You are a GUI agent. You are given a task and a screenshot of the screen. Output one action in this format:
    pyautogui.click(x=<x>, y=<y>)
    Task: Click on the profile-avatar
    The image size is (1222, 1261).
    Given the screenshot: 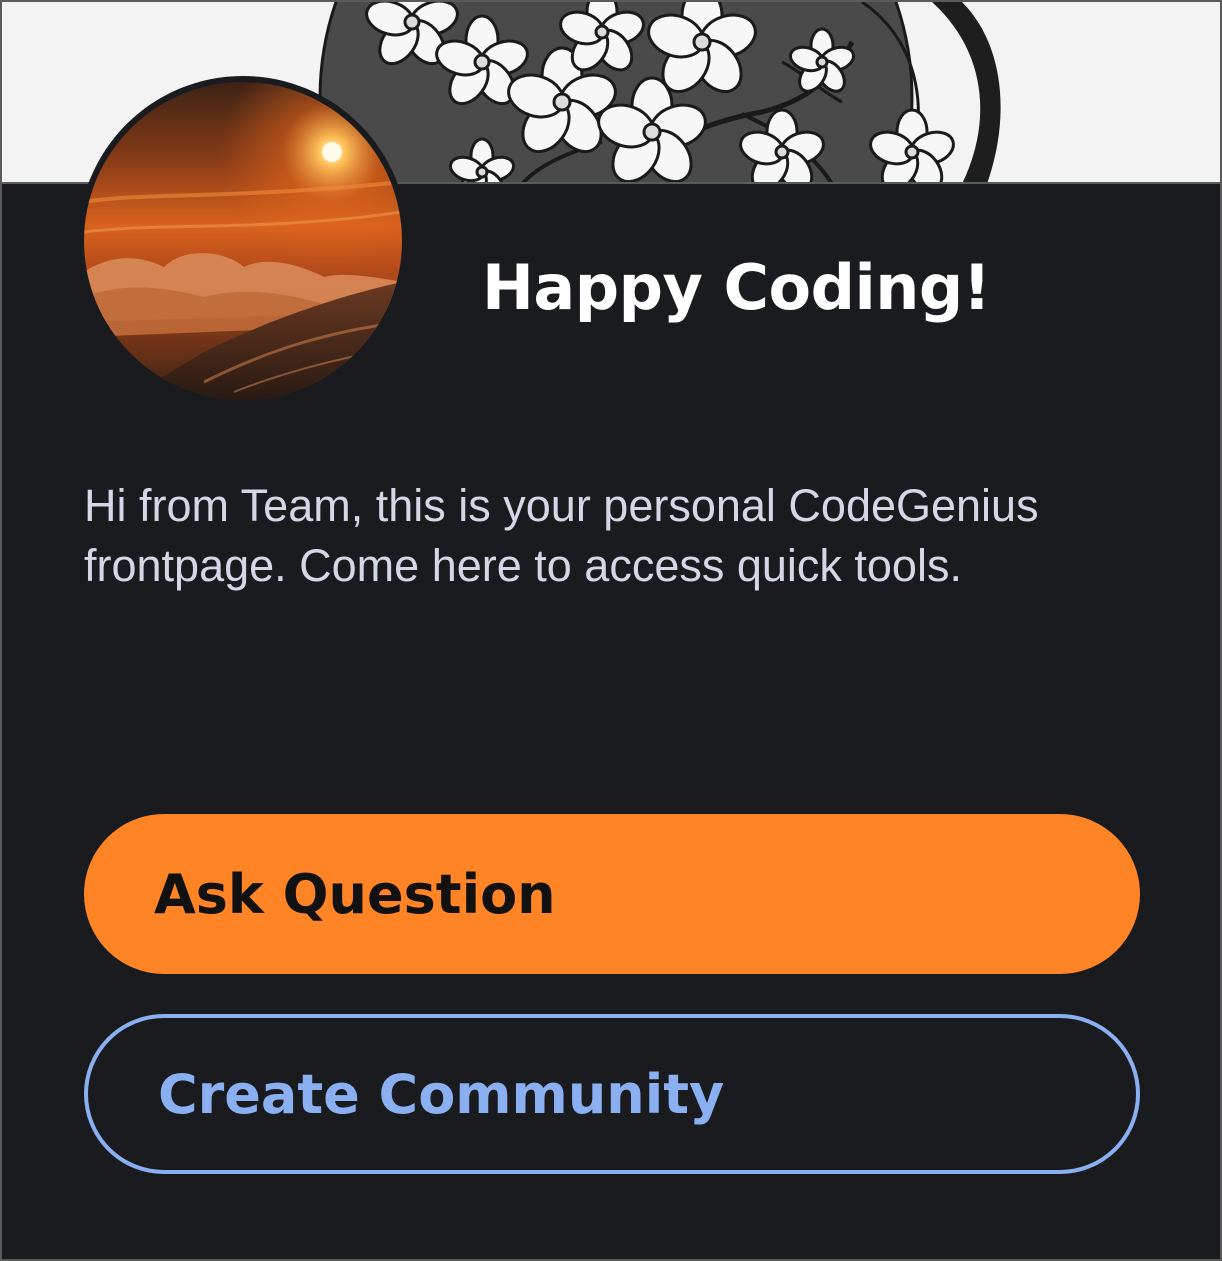 What is the action you would take?
    pyautogui.click(x=243, y=241)
    